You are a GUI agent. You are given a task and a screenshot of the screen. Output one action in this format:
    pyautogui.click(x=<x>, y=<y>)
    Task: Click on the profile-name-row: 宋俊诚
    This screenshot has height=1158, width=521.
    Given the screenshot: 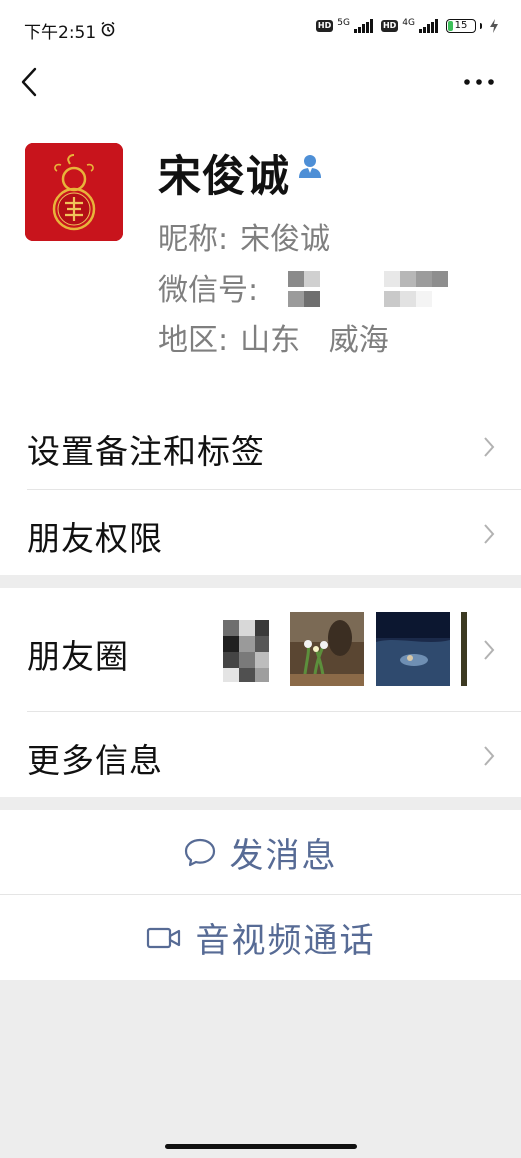 What is the action you would take?
    pyautogui.click(x=240, y=173)
    